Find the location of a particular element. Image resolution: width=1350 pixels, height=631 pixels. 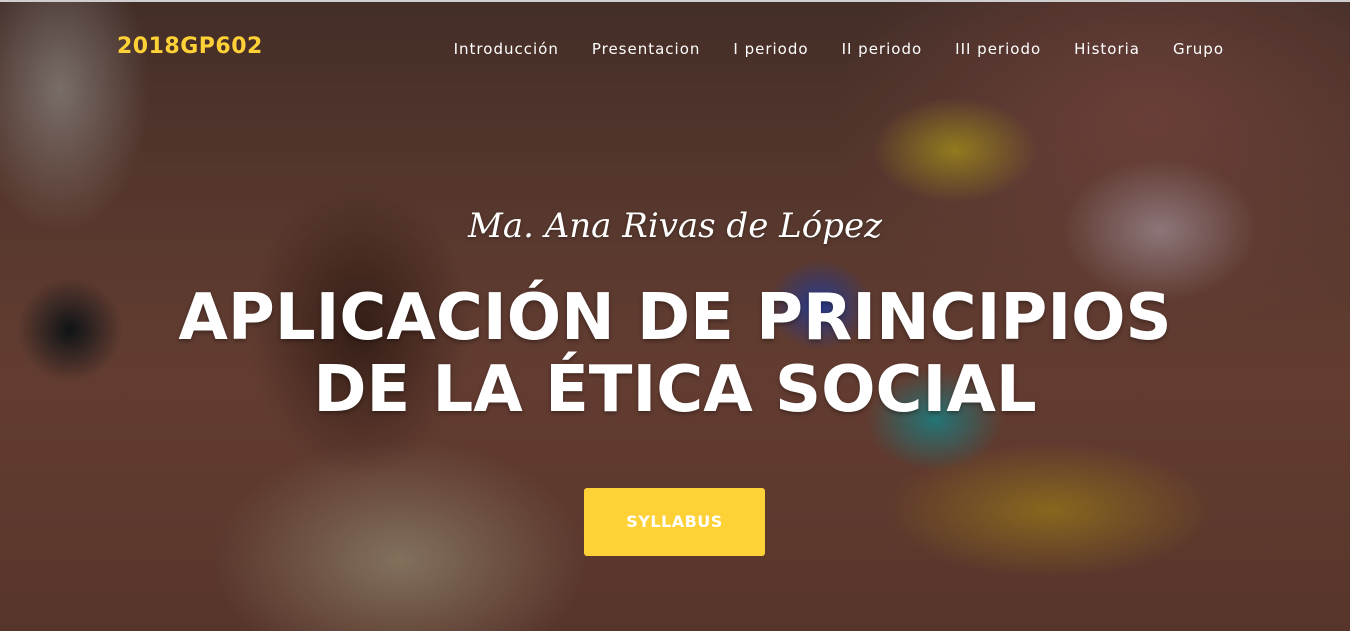

syllabus-button: SYLLABUS is located at coordinates (674, 522).